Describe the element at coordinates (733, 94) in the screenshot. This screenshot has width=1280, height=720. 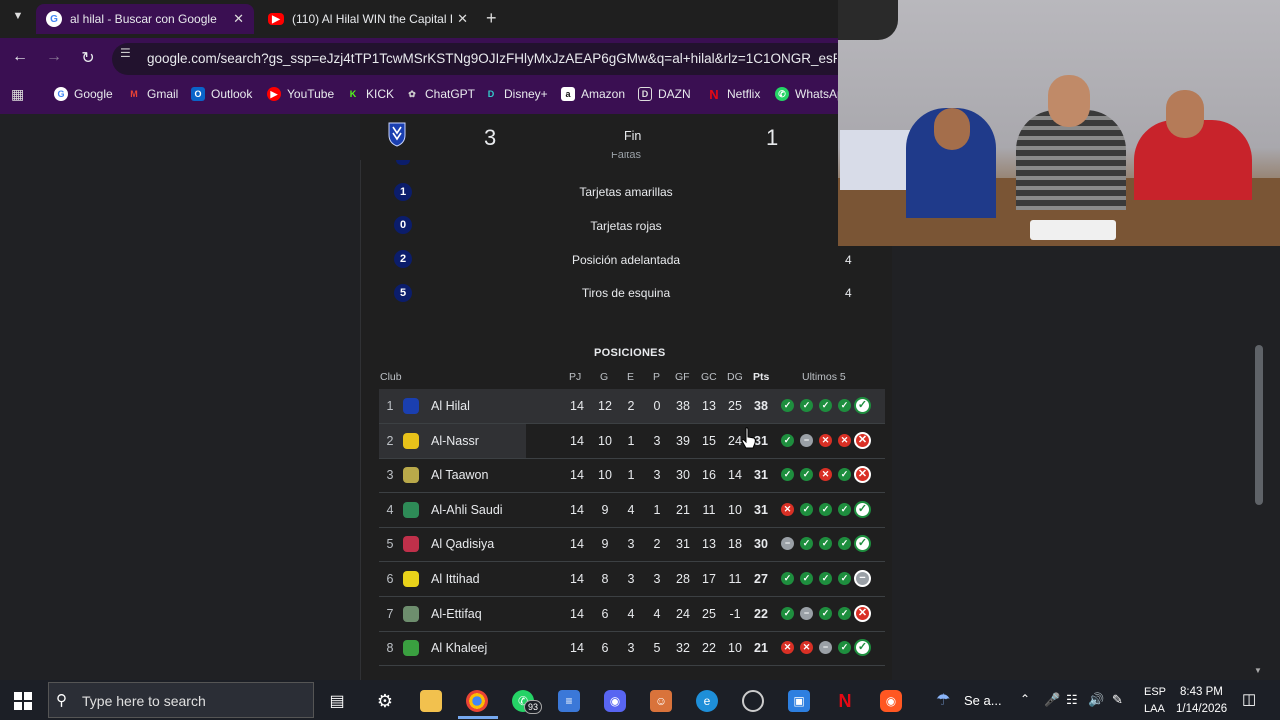
I see `bookmark-netflix: N Netflix` at that location.